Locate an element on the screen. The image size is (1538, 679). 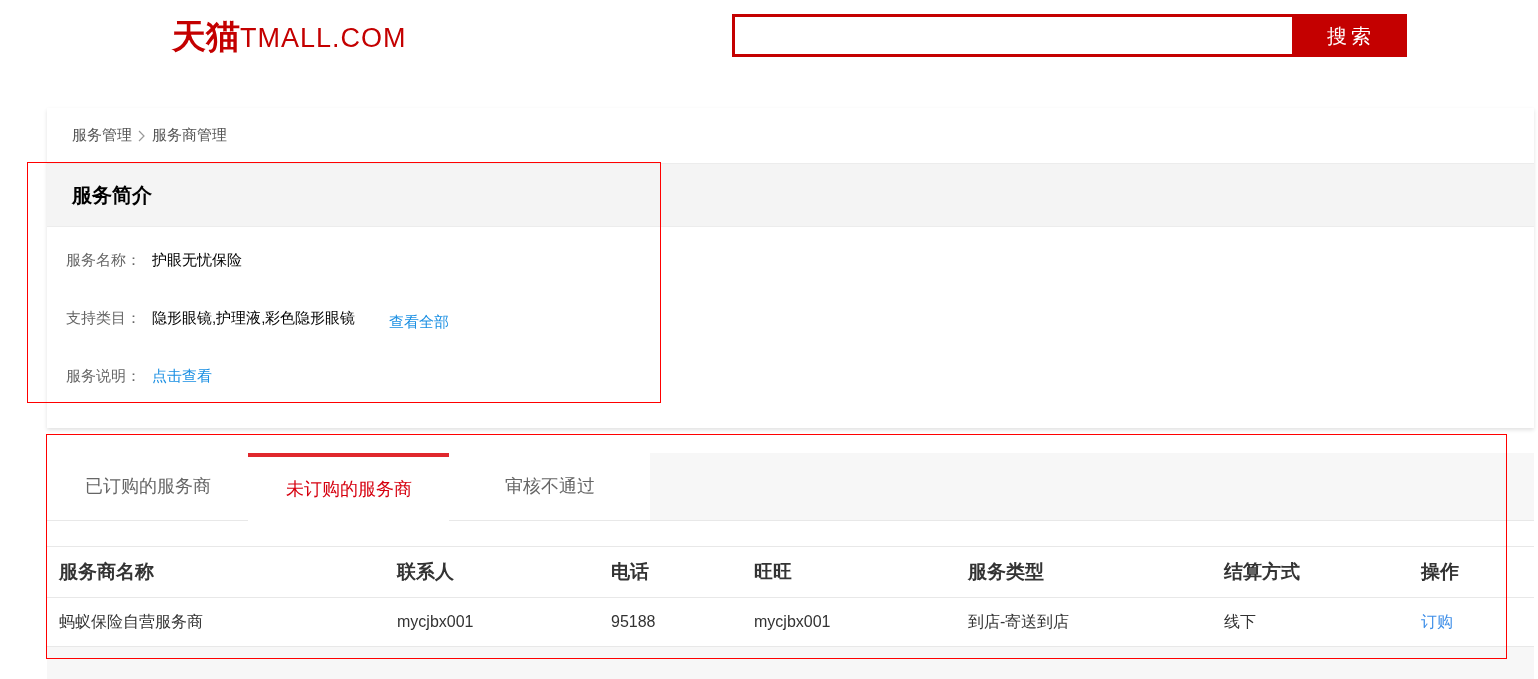
search-field is located at coordinates (1013, 35).